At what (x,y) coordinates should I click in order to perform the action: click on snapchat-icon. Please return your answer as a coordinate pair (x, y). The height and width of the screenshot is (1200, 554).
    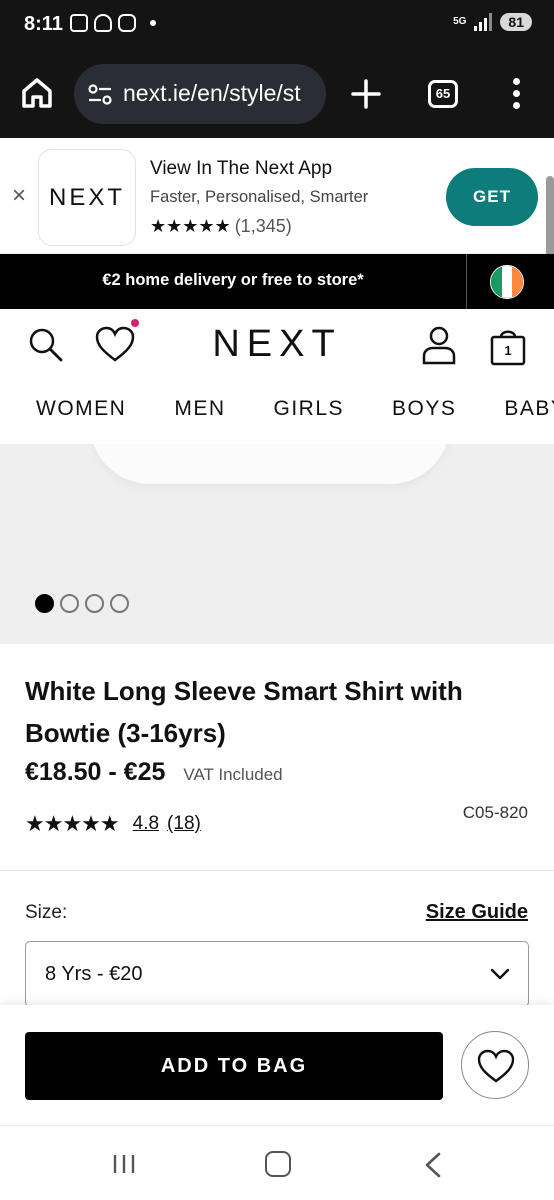
    Looking at the image, I should click on (103, 23).